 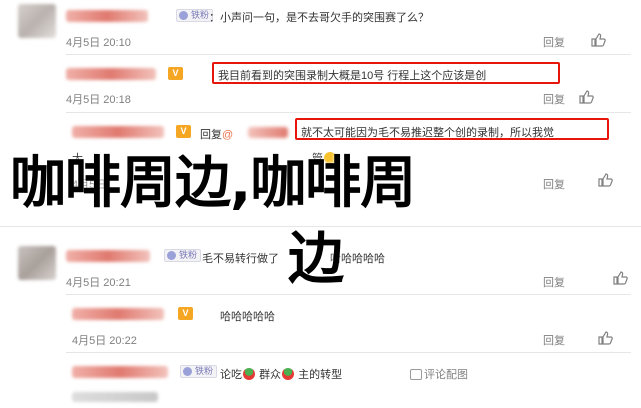 I want to click on mention-username, so click(x=268, y=132).